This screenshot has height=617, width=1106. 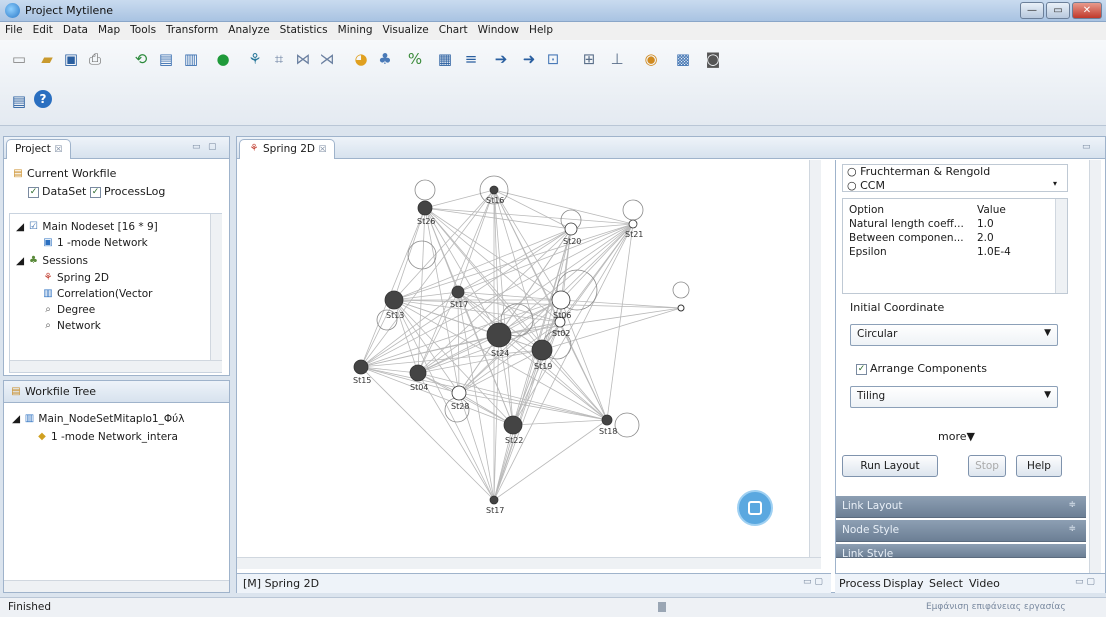 I want to click on arrange-components-check: ✓ Arrange Components, so click(x=921, y=368).